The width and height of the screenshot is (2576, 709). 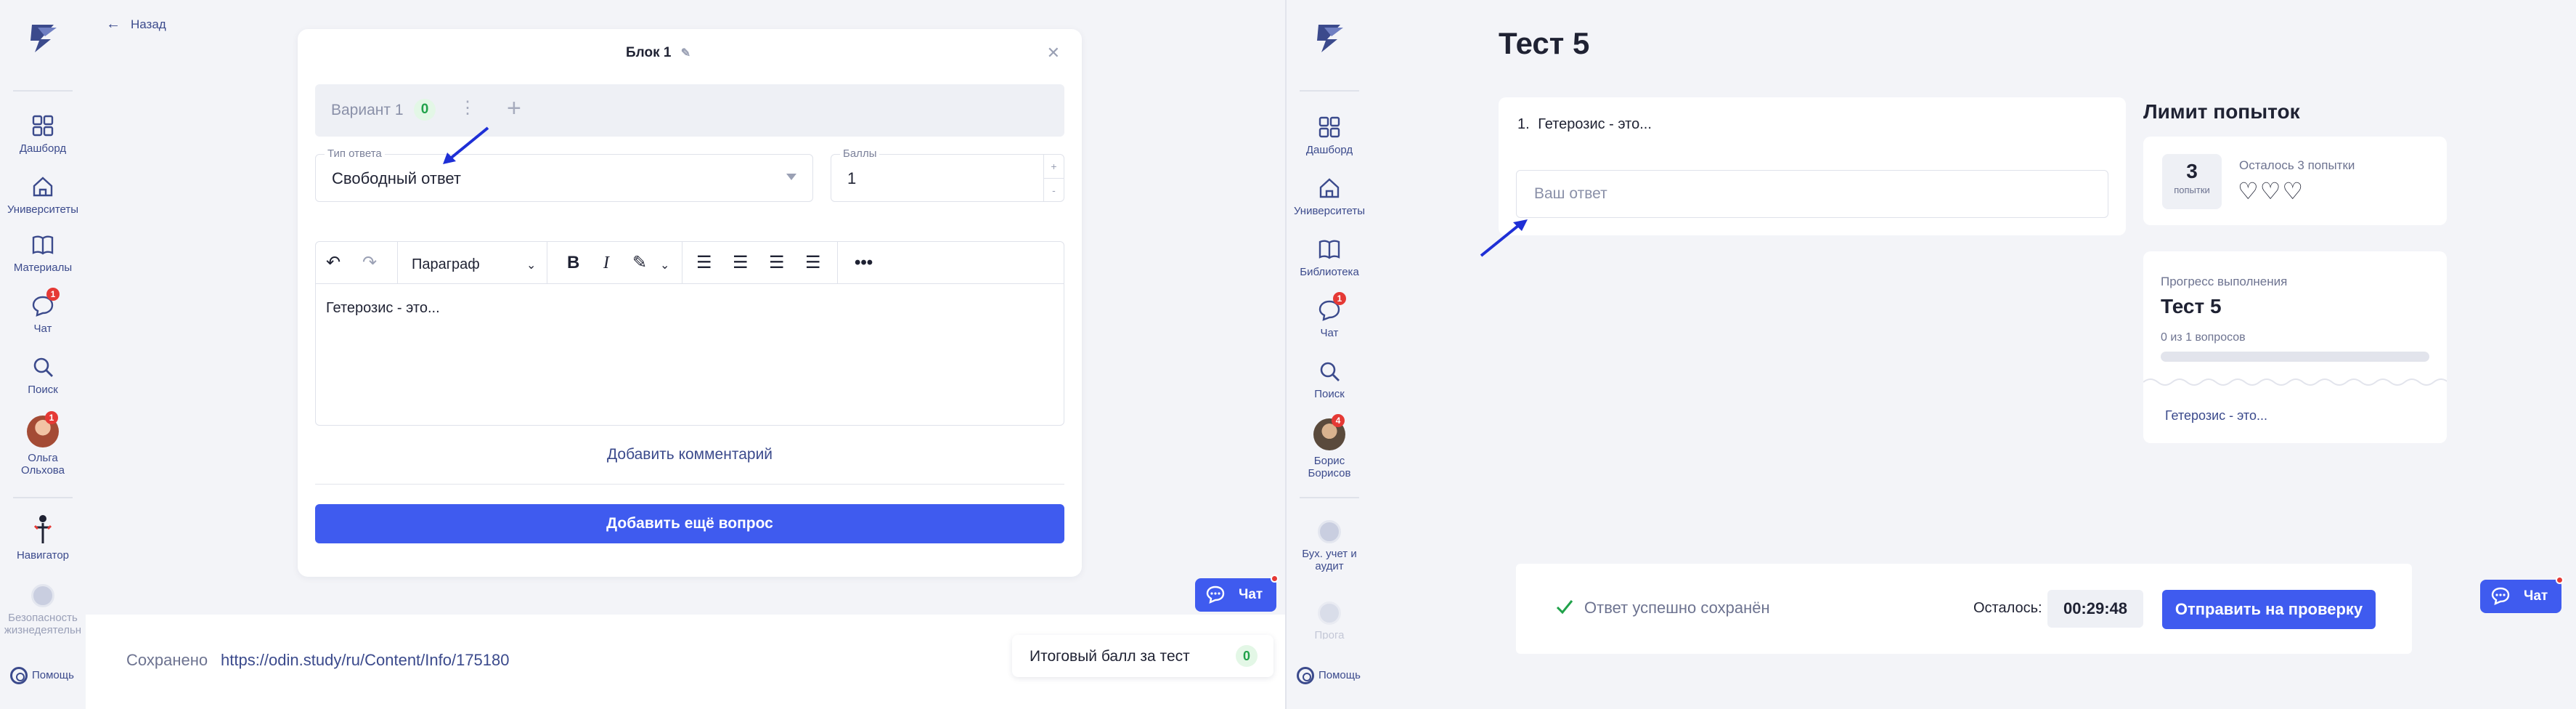 I want to click on submit-button: Отправить на проверку, so click(x=2269, y=609).